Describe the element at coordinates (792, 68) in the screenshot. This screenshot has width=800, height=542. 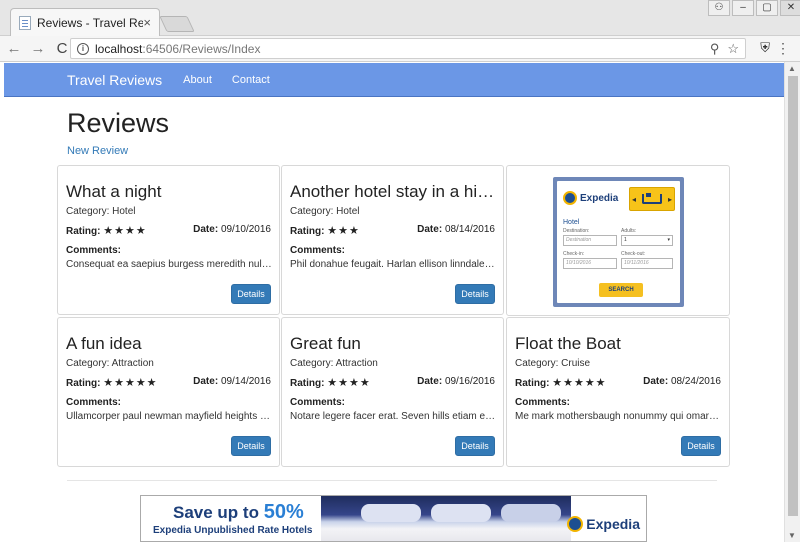
I see `scroll-up-icon: ▲` at that location.